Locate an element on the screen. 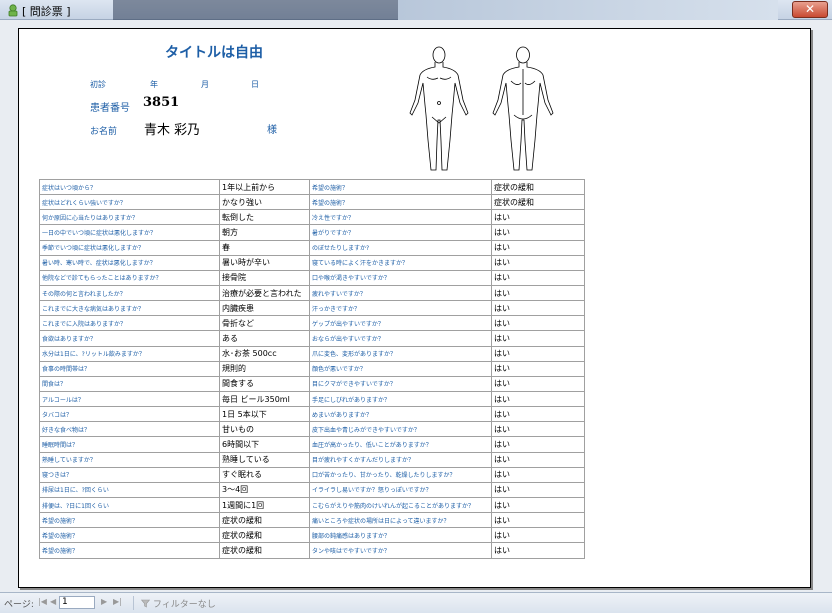  table-row: 症状はどれくらい強いですか？ かなり強い 希望の施術？ 症状の緩和 is located at coordinates (312, 202).